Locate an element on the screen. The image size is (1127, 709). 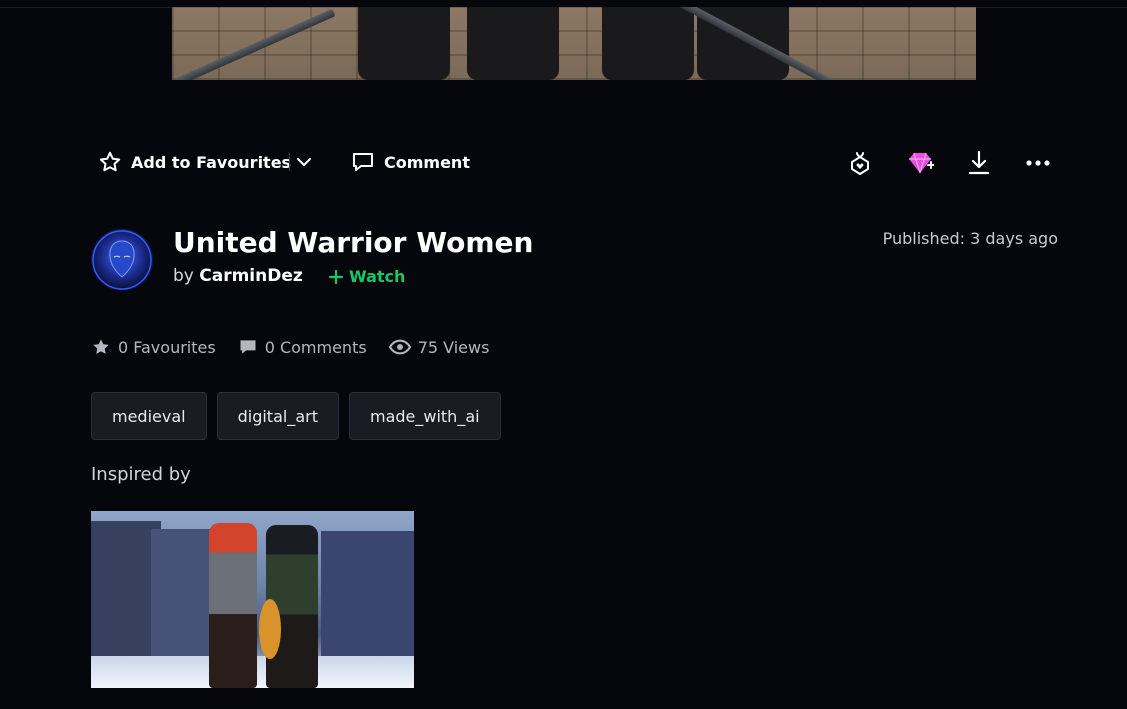
more-options-button is located at coordinates (1038, 163).